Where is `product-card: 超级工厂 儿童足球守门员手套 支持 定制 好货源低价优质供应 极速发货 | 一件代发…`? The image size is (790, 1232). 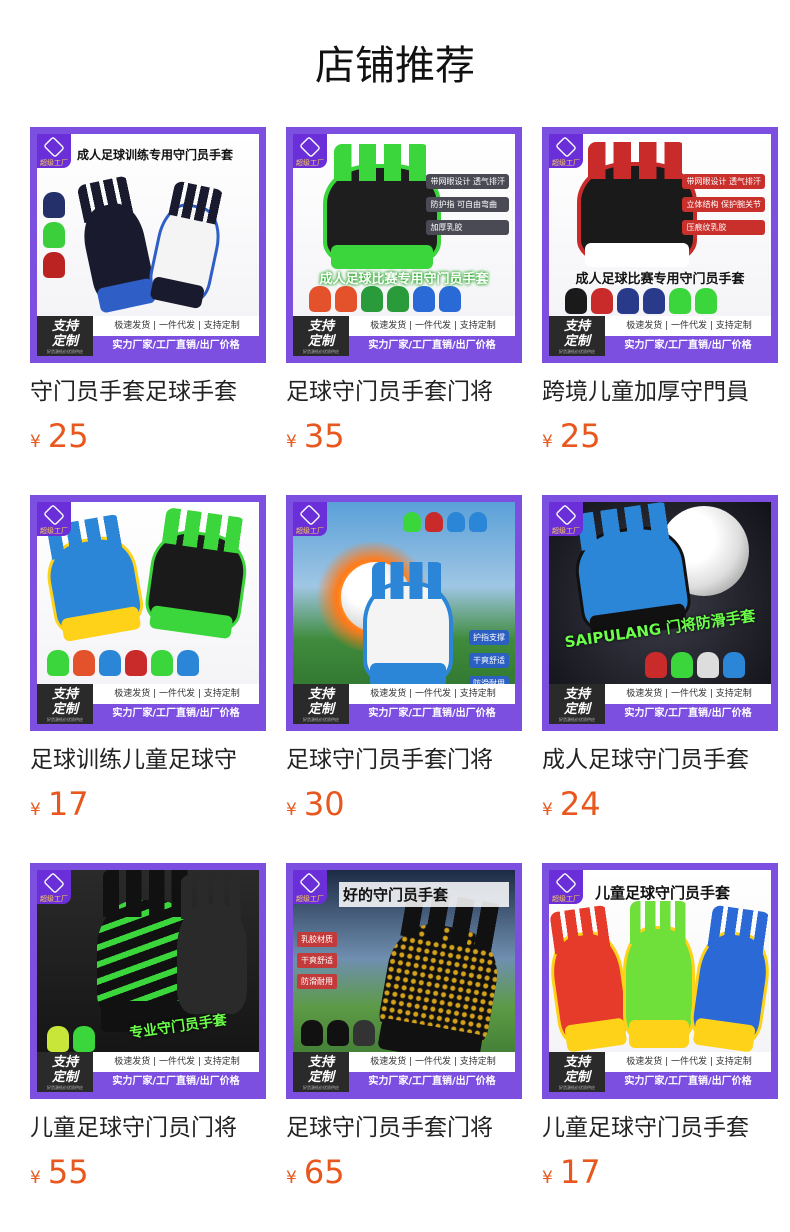
product-card: 超级工厂 儿童足球守门员手套 支持 定制 好货源低价优质供应 极速发货 | 一件代发… is located at coordinates (660, 1028).